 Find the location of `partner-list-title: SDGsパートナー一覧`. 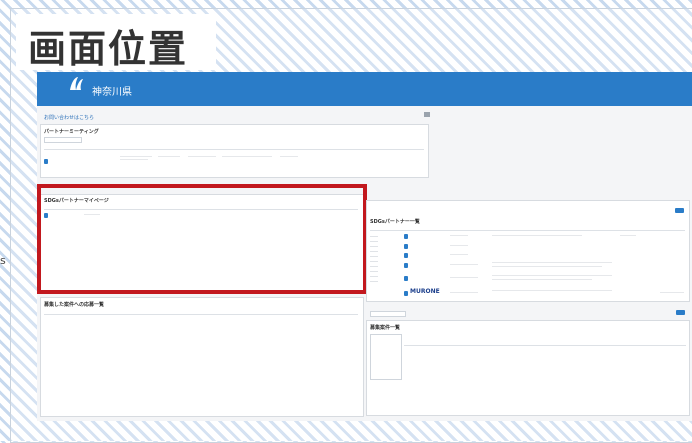

partner-list-title: SDGsパートナー一覧 is located at coordinates (395, 222).